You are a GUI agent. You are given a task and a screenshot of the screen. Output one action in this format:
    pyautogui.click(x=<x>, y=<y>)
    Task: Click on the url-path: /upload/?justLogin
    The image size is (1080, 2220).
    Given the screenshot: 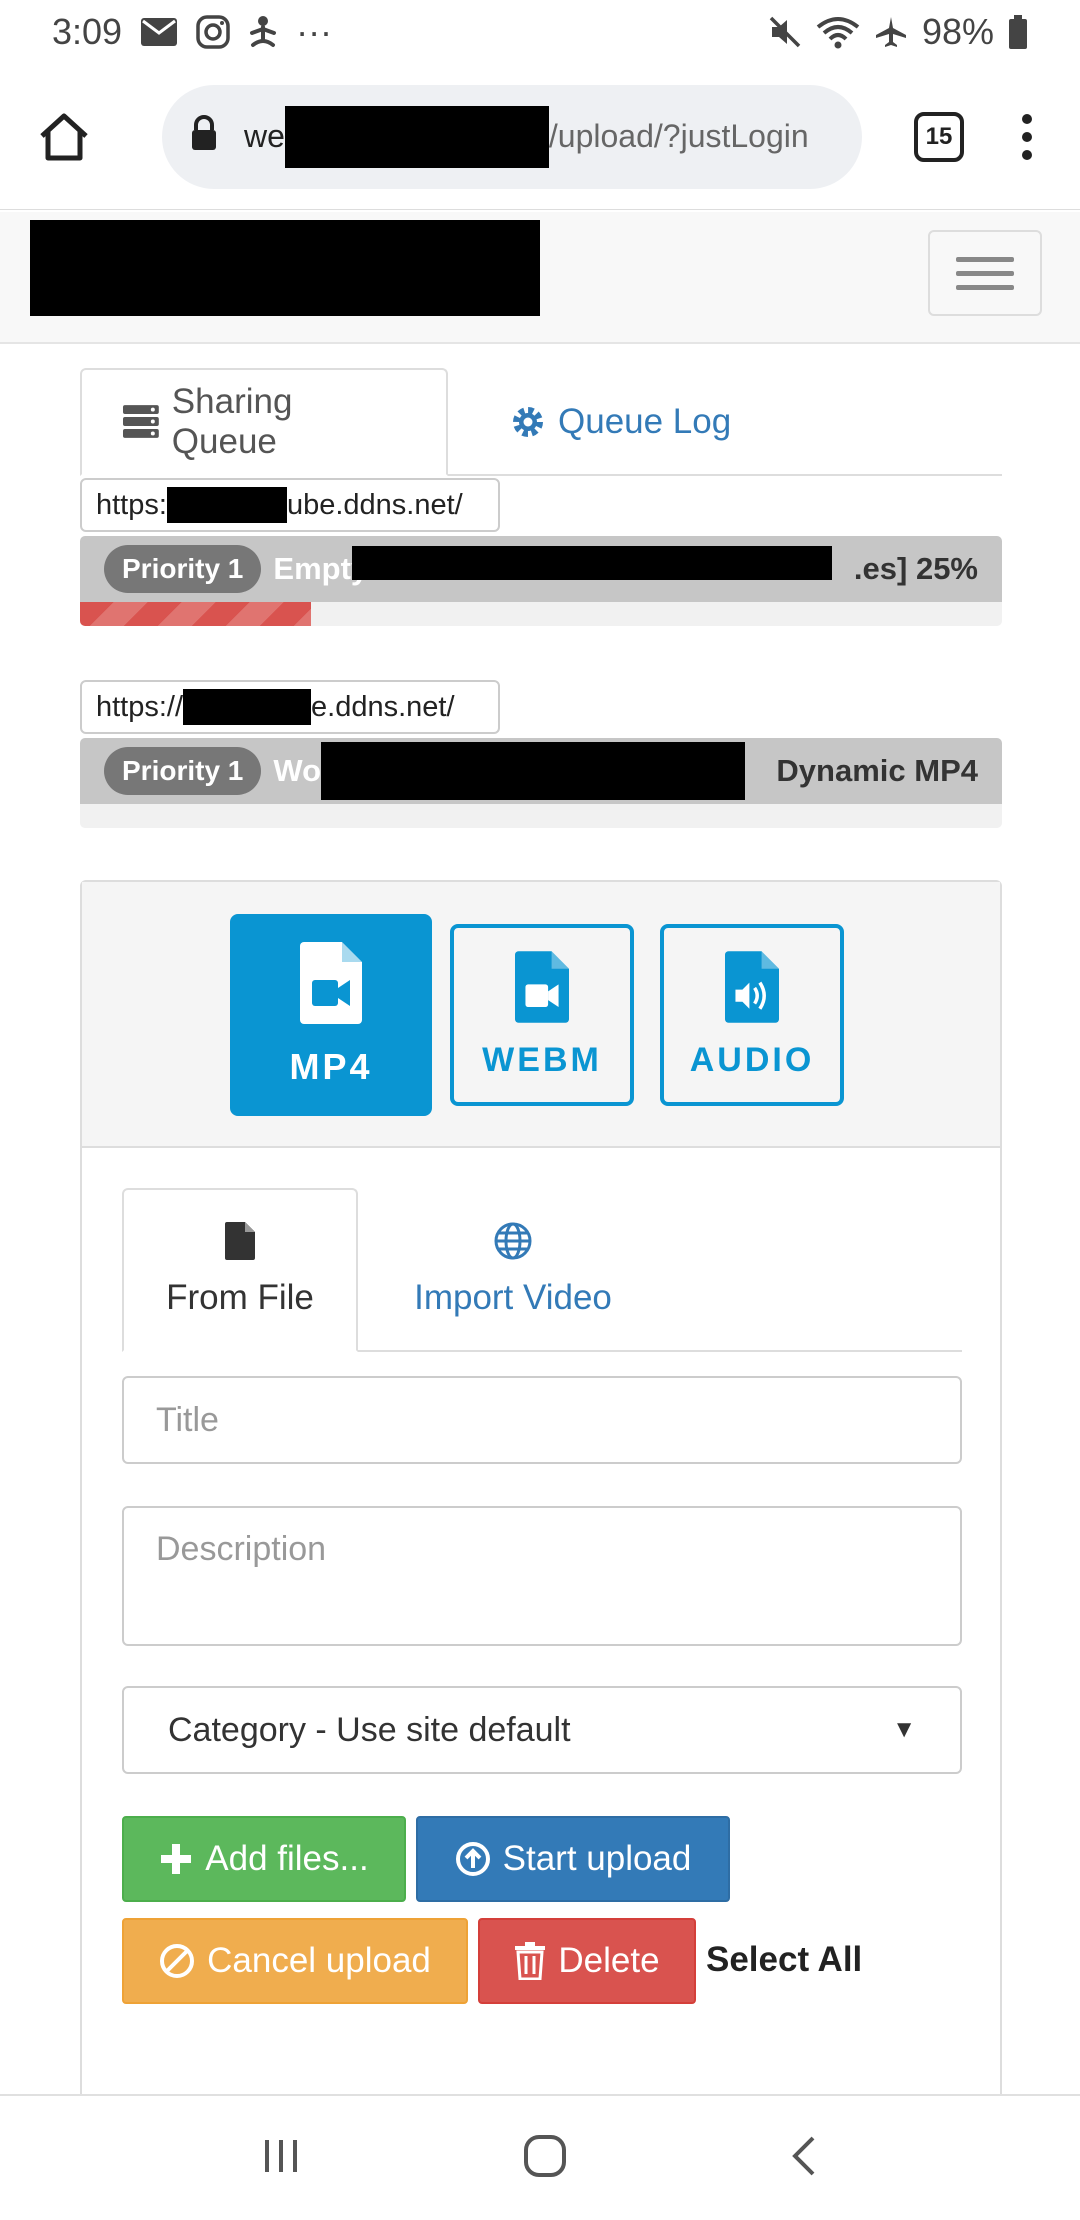 What is the action you would take?
    pyautogui.click(x=678, y=136)
    